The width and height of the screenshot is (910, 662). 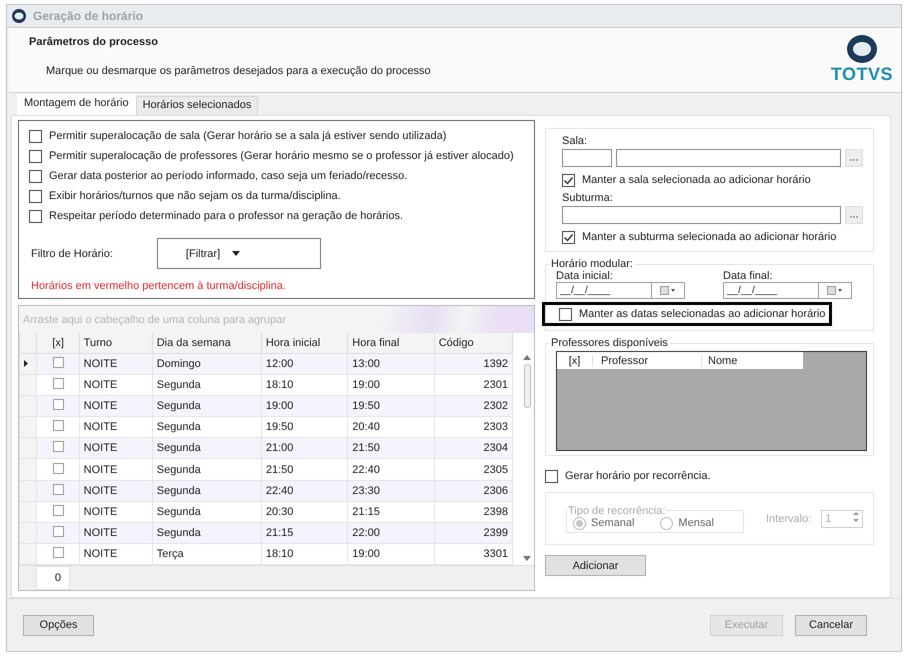 I want to click on group-title: Horário modular:, so click(x=592, y=264).